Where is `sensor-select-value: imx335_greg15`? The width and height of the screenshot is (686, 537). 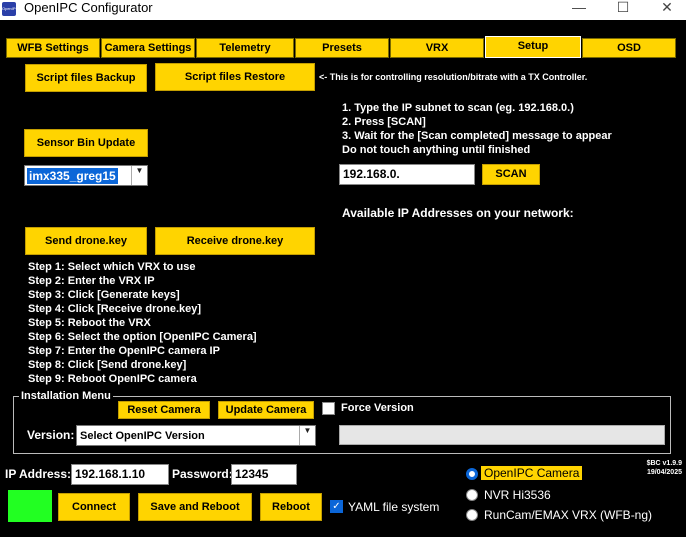 sensor-select-value: imx335_greg15 is located at coordinates (72, 176).